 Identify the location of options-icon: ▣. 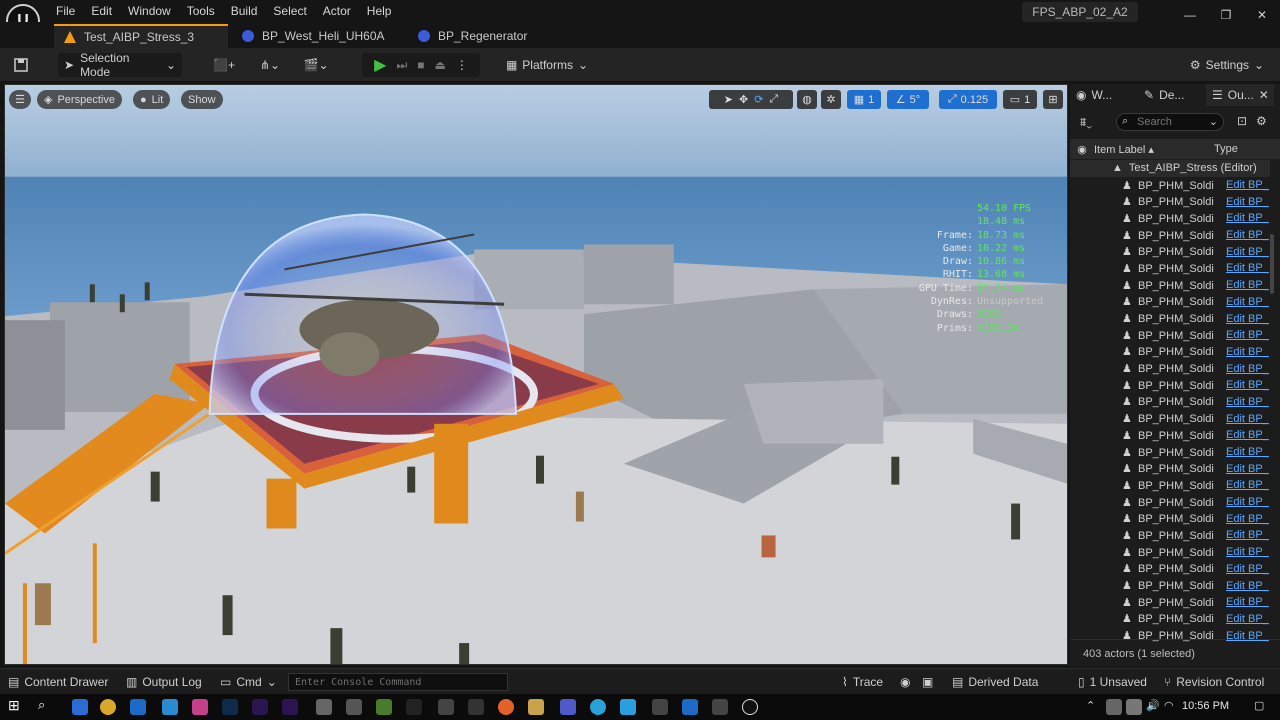
(927, 682).